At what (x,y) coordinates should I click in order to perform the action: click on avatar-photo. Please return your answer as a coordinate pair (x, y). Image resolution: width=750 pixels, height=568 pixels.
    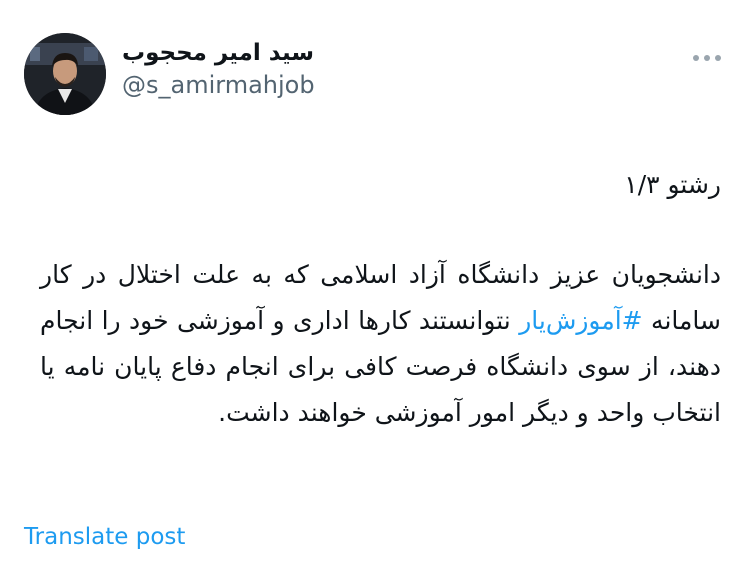
    Looking at the image, I should click on (65, 74).